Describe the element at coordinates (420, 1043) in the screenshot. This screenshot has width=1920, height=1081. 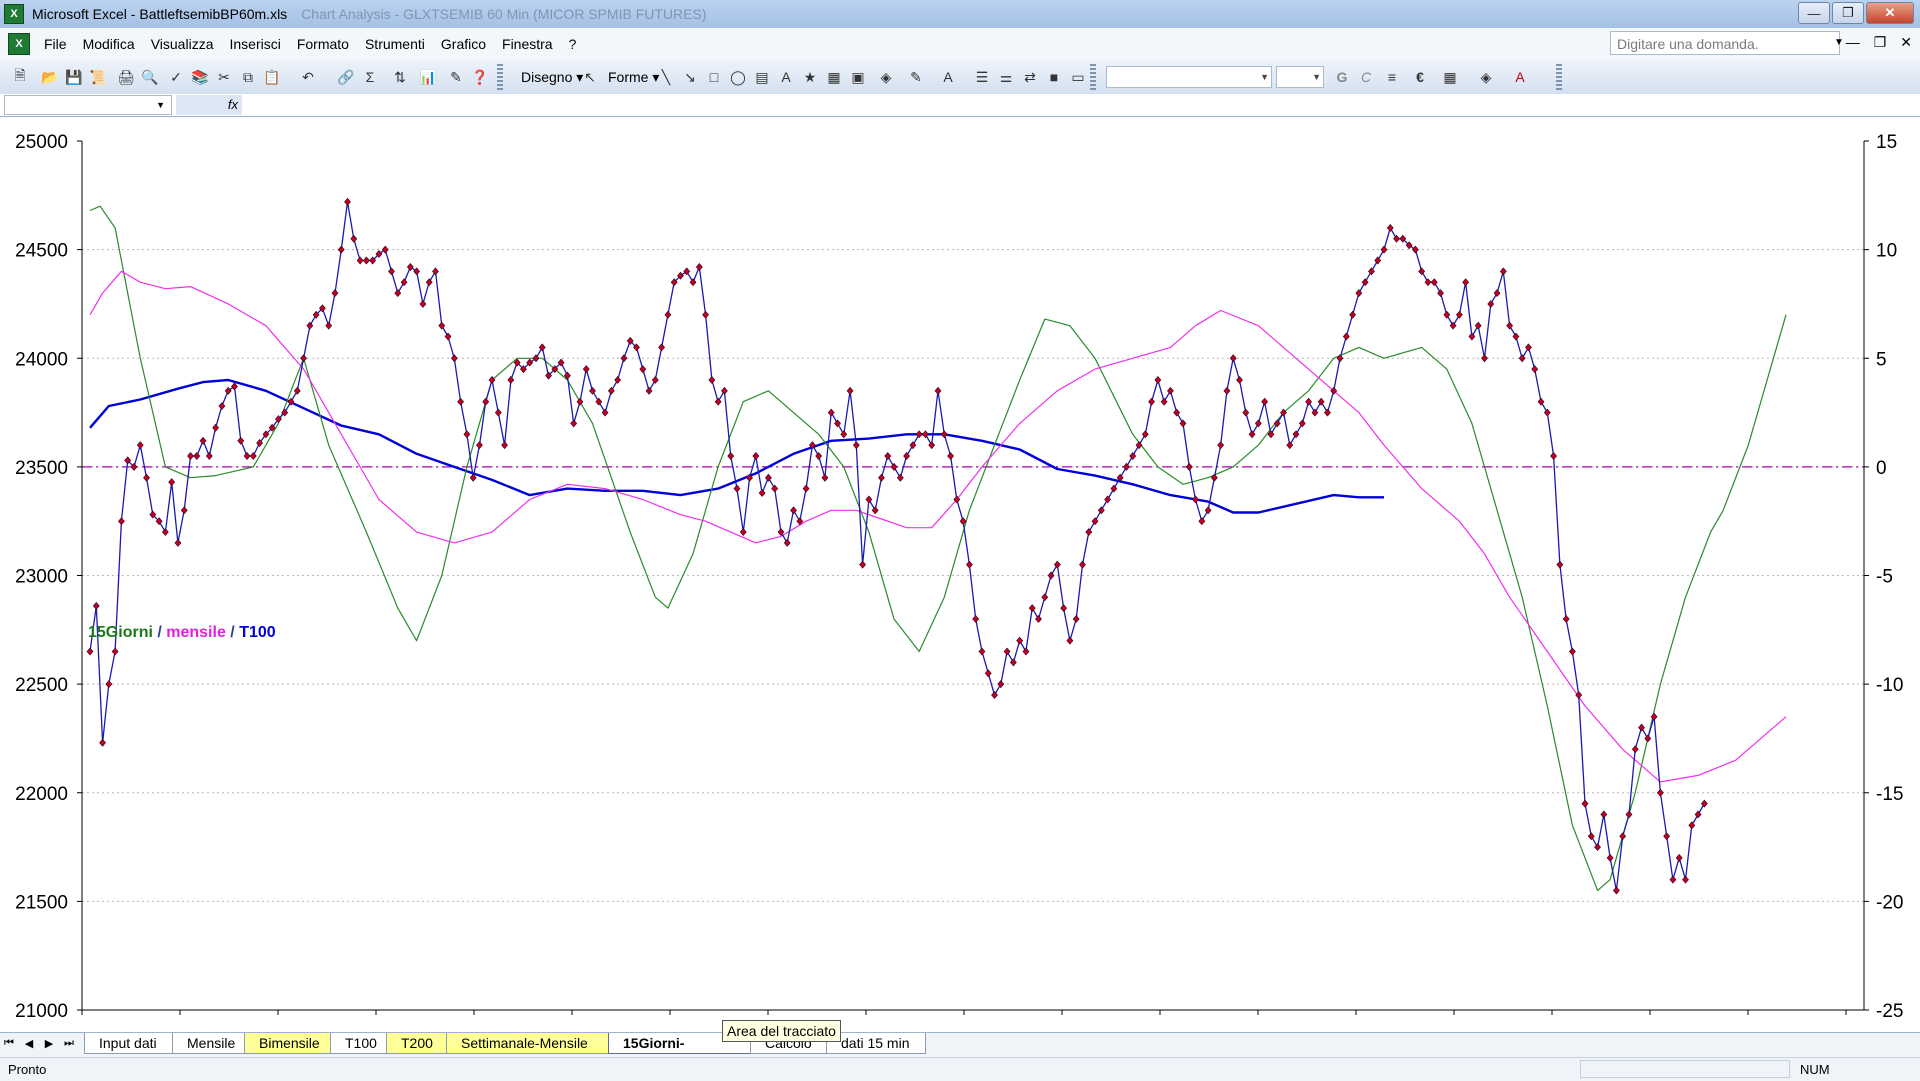
I see `sheet-tab-t200: T200` at that location.